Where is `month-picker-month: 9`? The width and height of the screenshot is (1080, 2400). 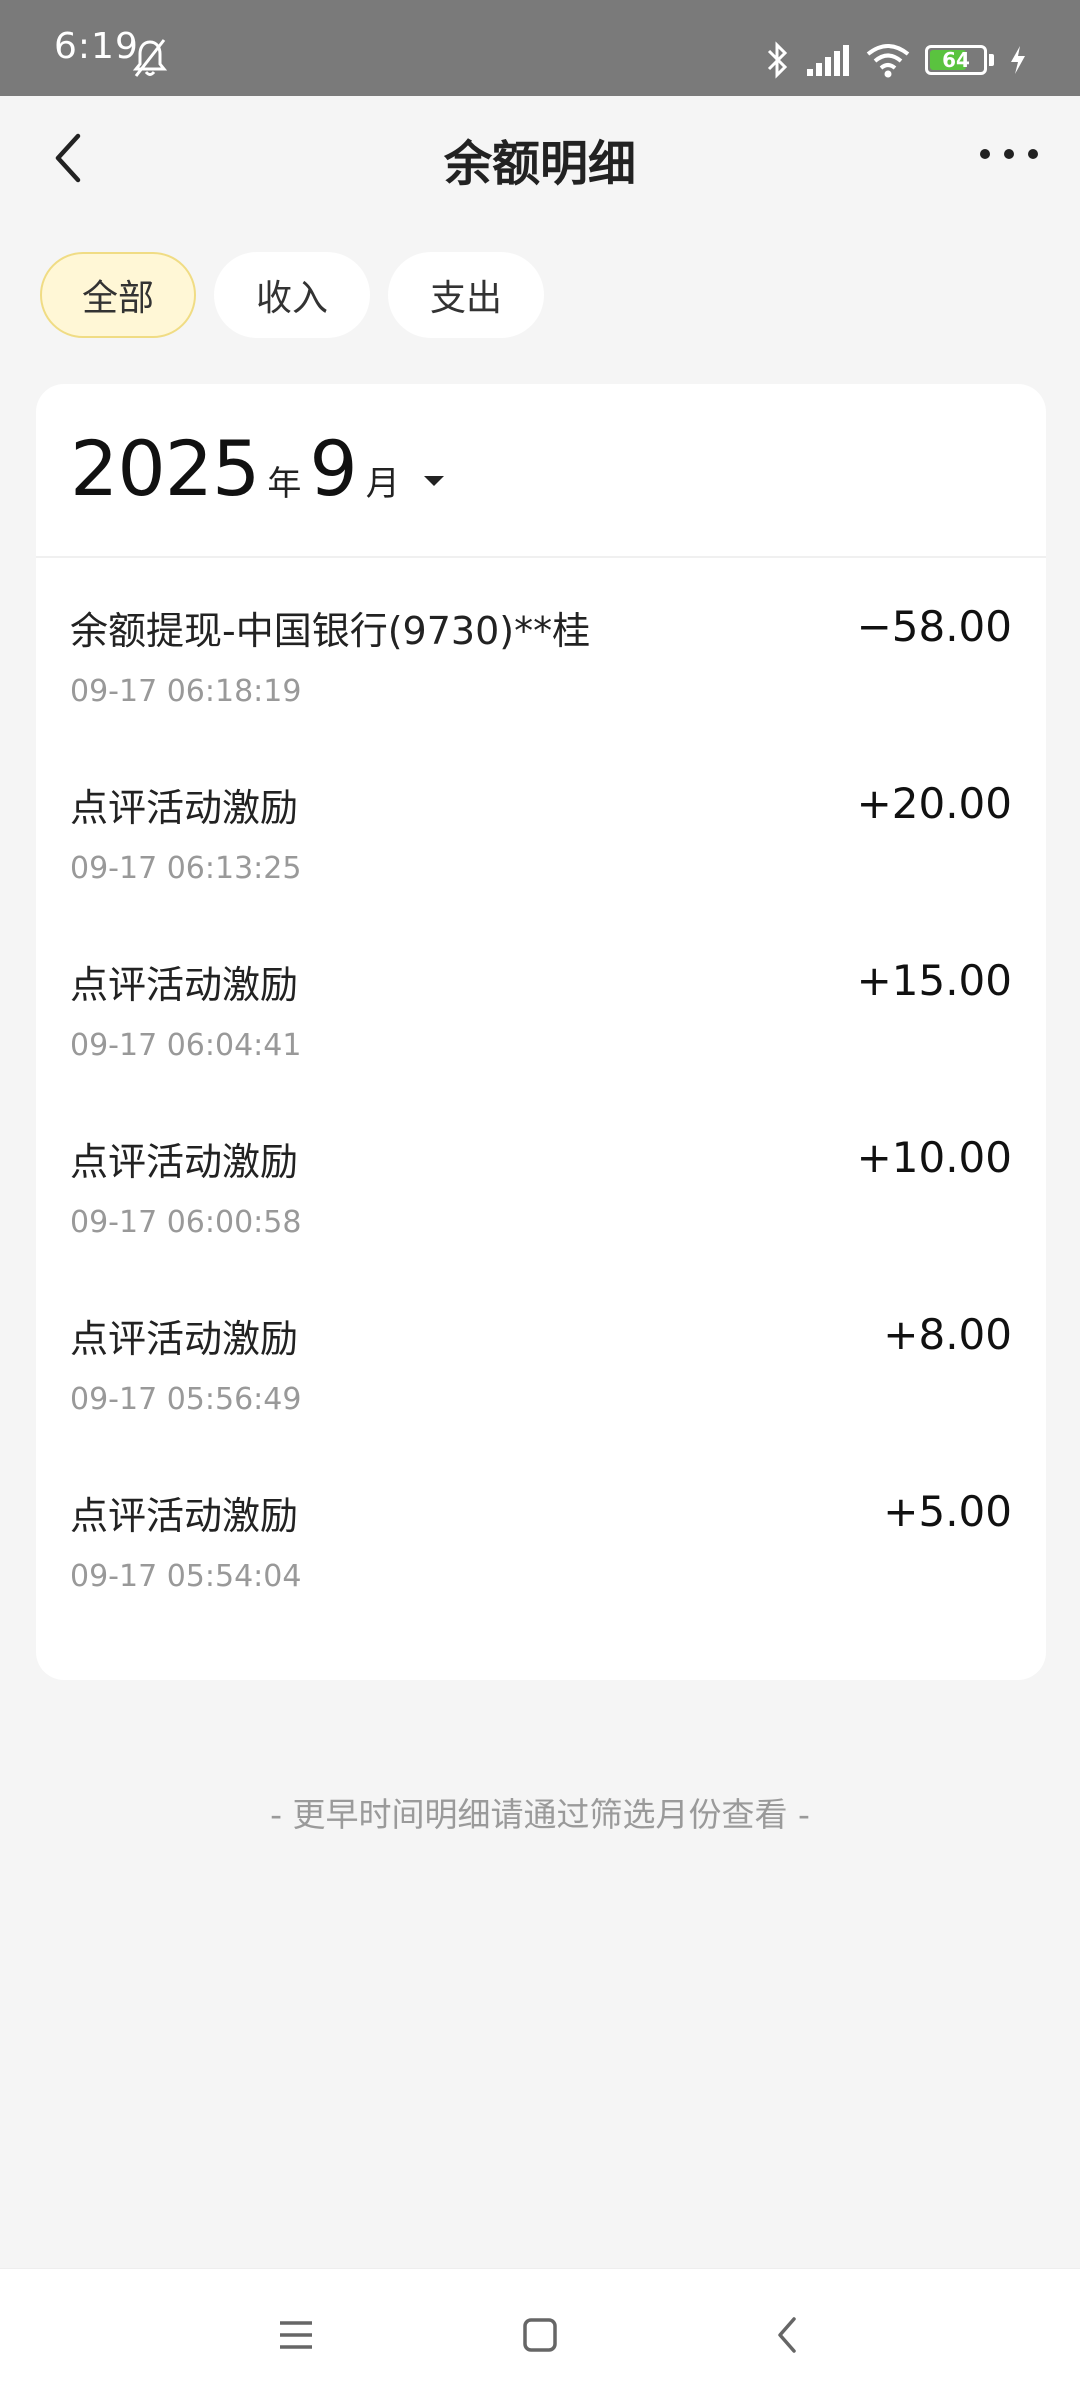 month-picker-month: 9 is located at coordinates (333, 468).